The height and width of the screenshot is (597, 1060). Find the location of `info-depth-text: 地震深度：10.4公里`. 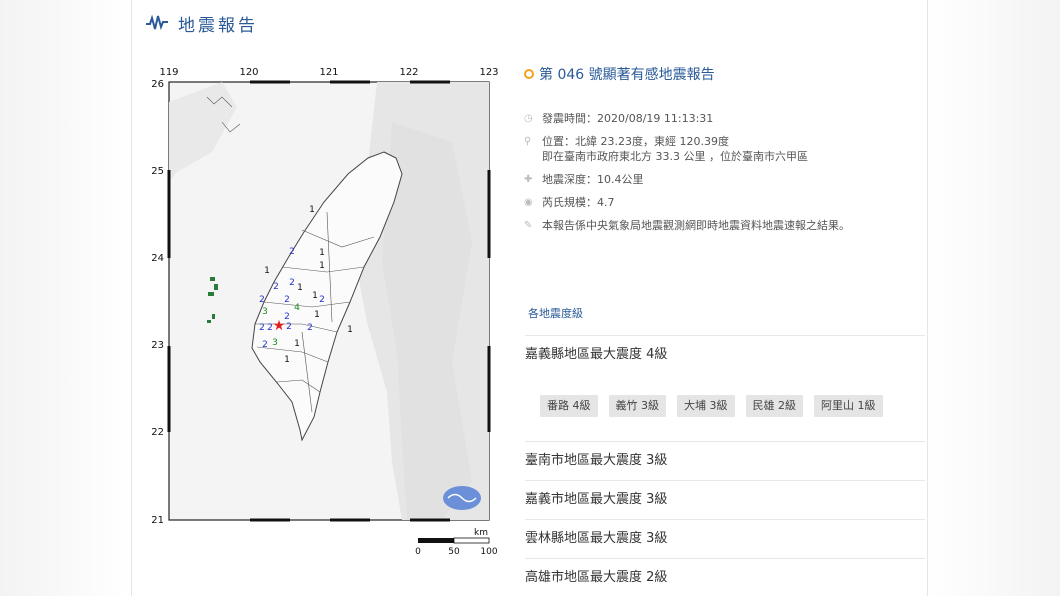

info-depth-text: 地震深度：10.4公里 is located at coordinates (593, 179).